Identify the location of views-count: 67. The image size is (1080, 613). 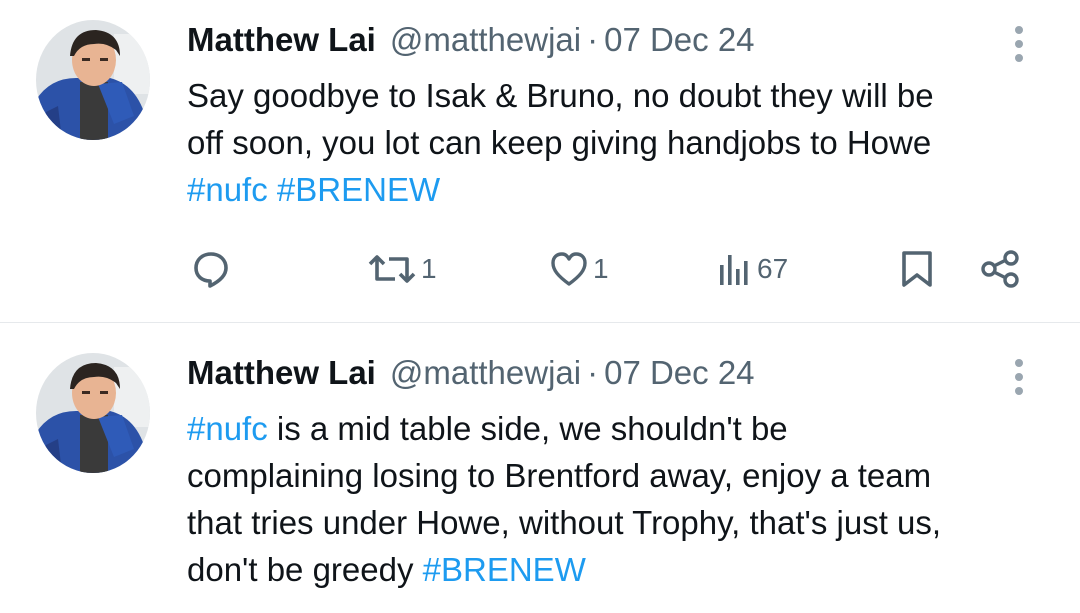
(773, 268).